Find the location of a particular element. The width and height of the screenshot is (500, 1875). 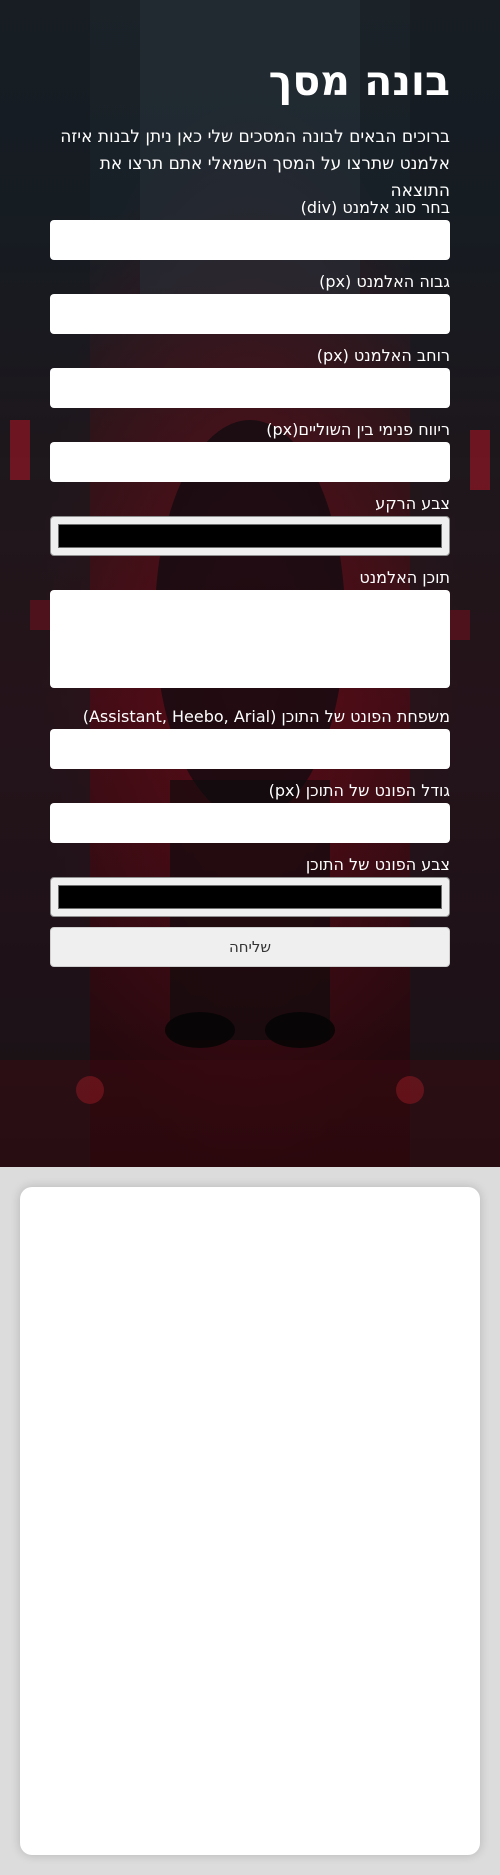

element-width-input is located at coordinates (250, 388).